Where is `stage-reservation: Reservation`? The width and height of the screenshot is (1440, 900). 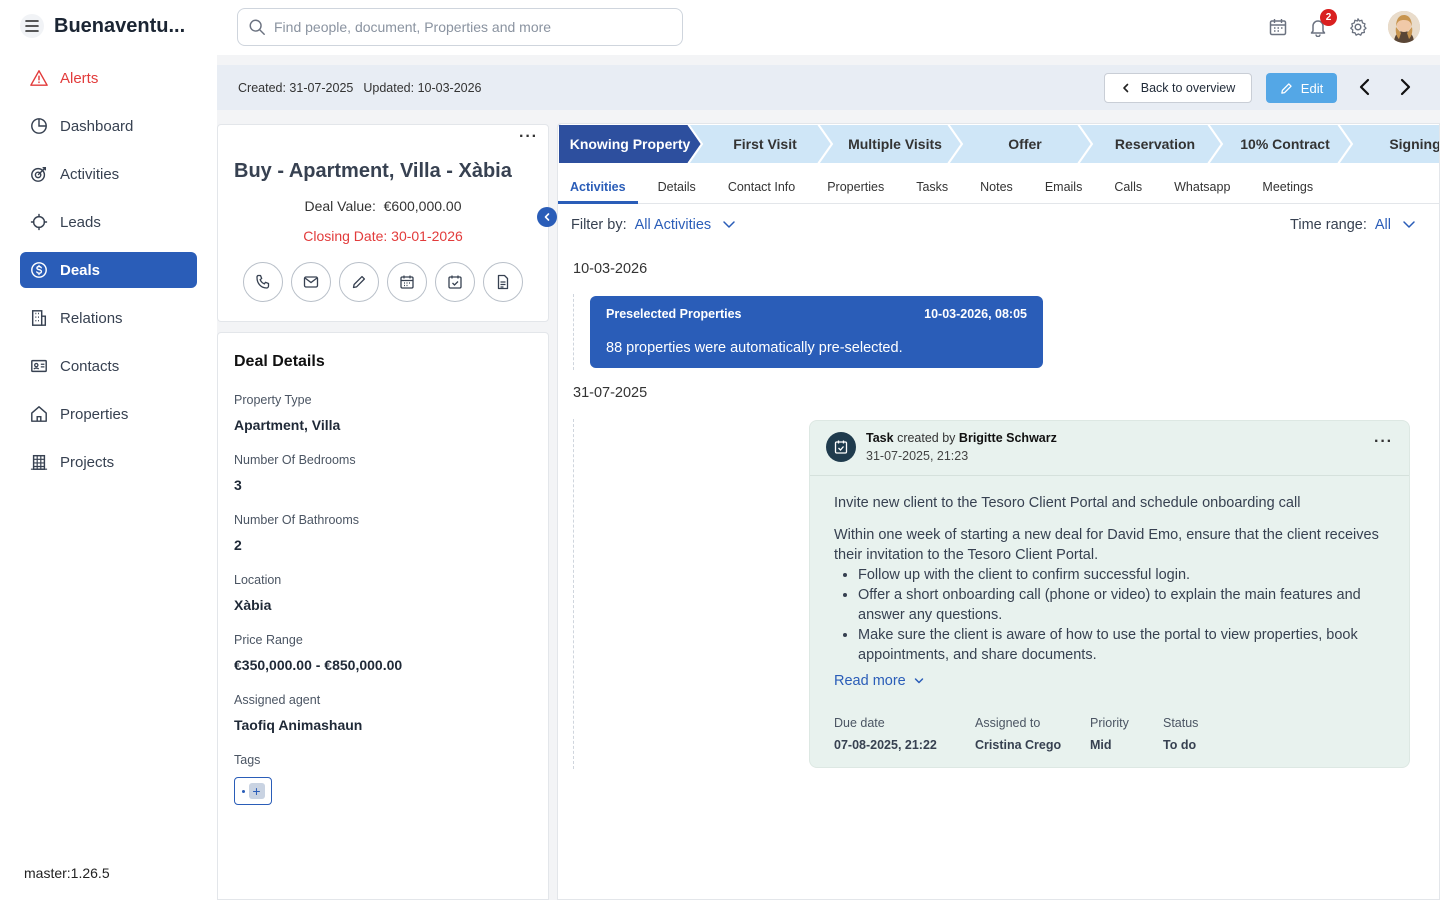
stage-reservation: Reservation is located at coordinates (1150, 144).